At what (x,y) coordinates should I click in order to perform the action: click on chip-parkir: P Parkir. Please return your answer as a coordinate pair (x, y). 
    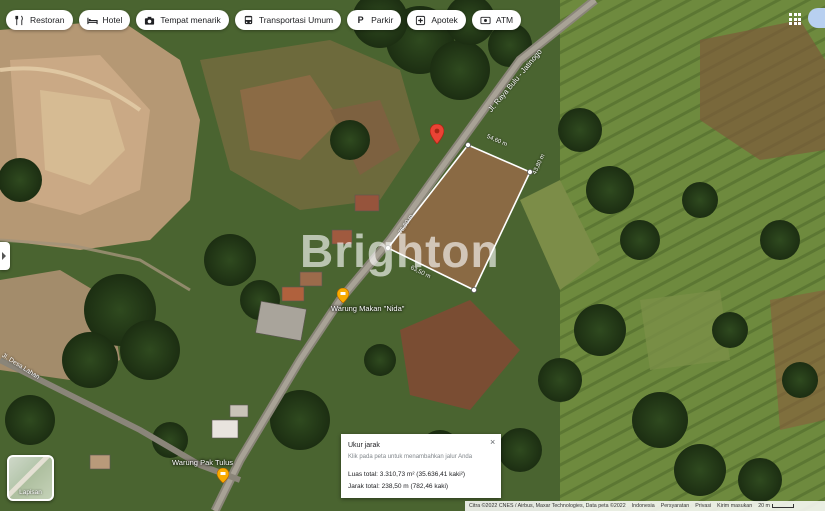
    Looking at the image, I should click on (374, 20).